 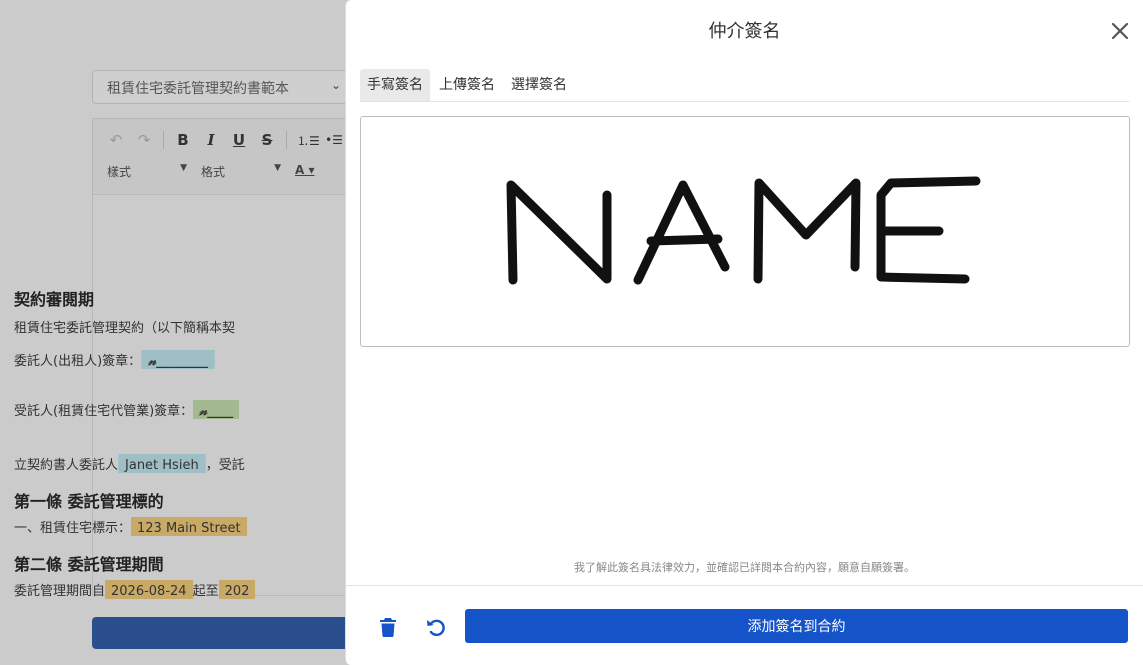 I want to click on undo-icon: ↶, so click(x=116, y=140).